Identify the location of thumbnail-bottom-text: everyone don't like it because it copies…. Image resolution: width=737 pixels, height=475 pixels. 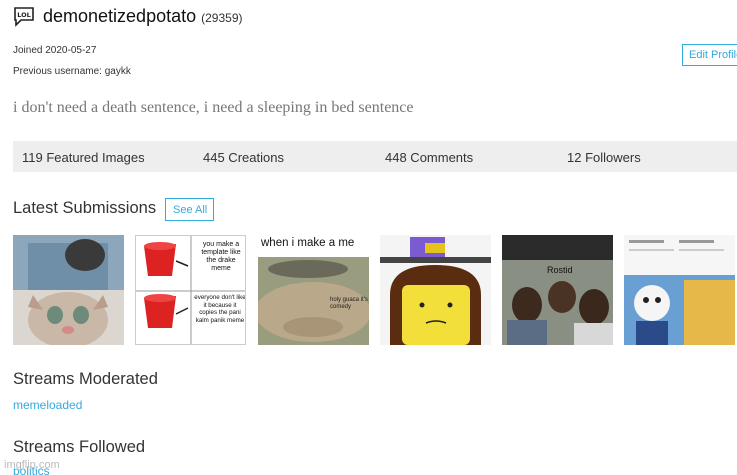
(220, 309).